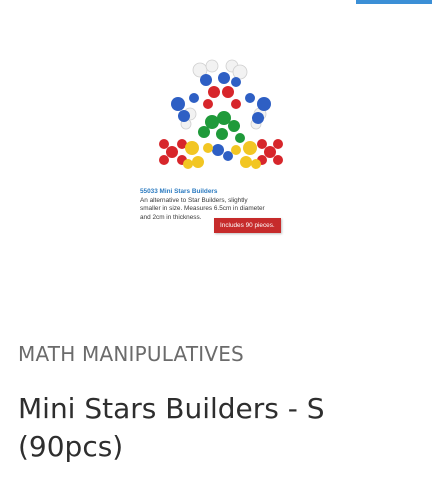 This screenshot has height=484, width=432. Describe the element at coordinates (247, 225) in the screenshot. I see `image-pieces-badge: Includes 90 pieces.` at that location.